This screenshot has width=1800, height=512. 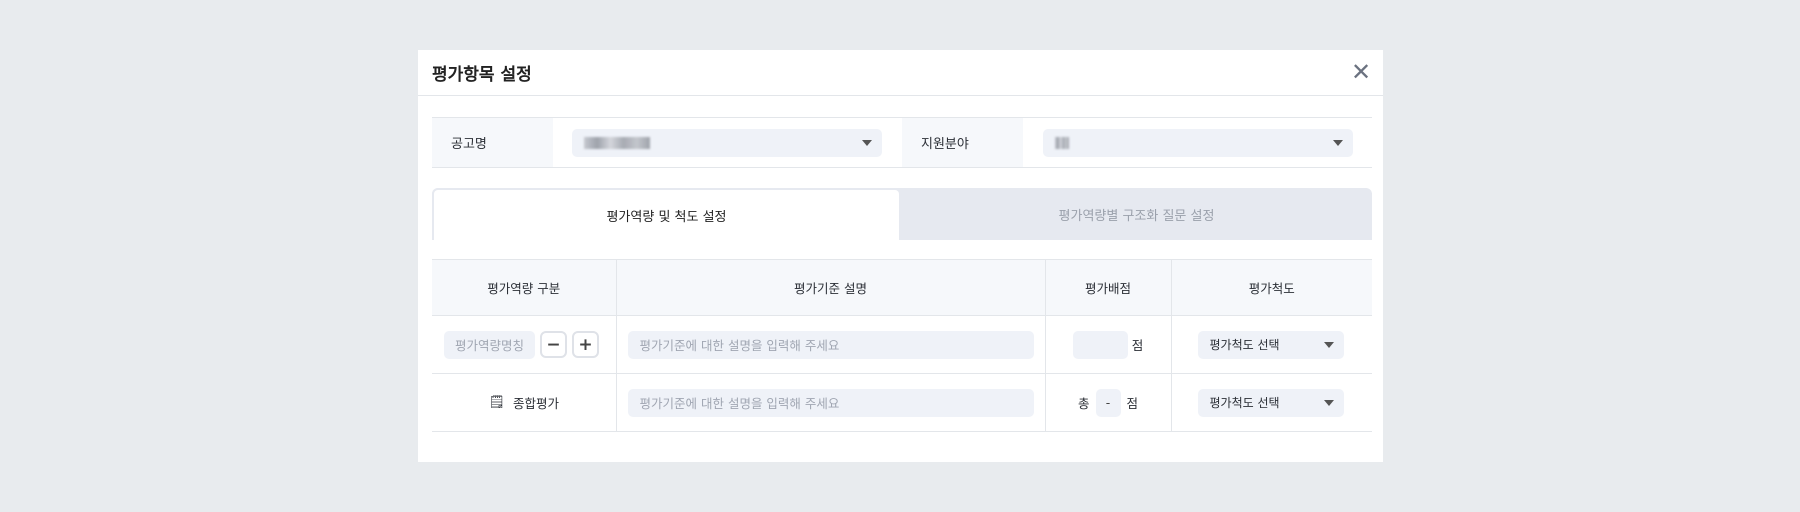 I want to click on header-score: 평가배점, so click(x=1107, y=287).